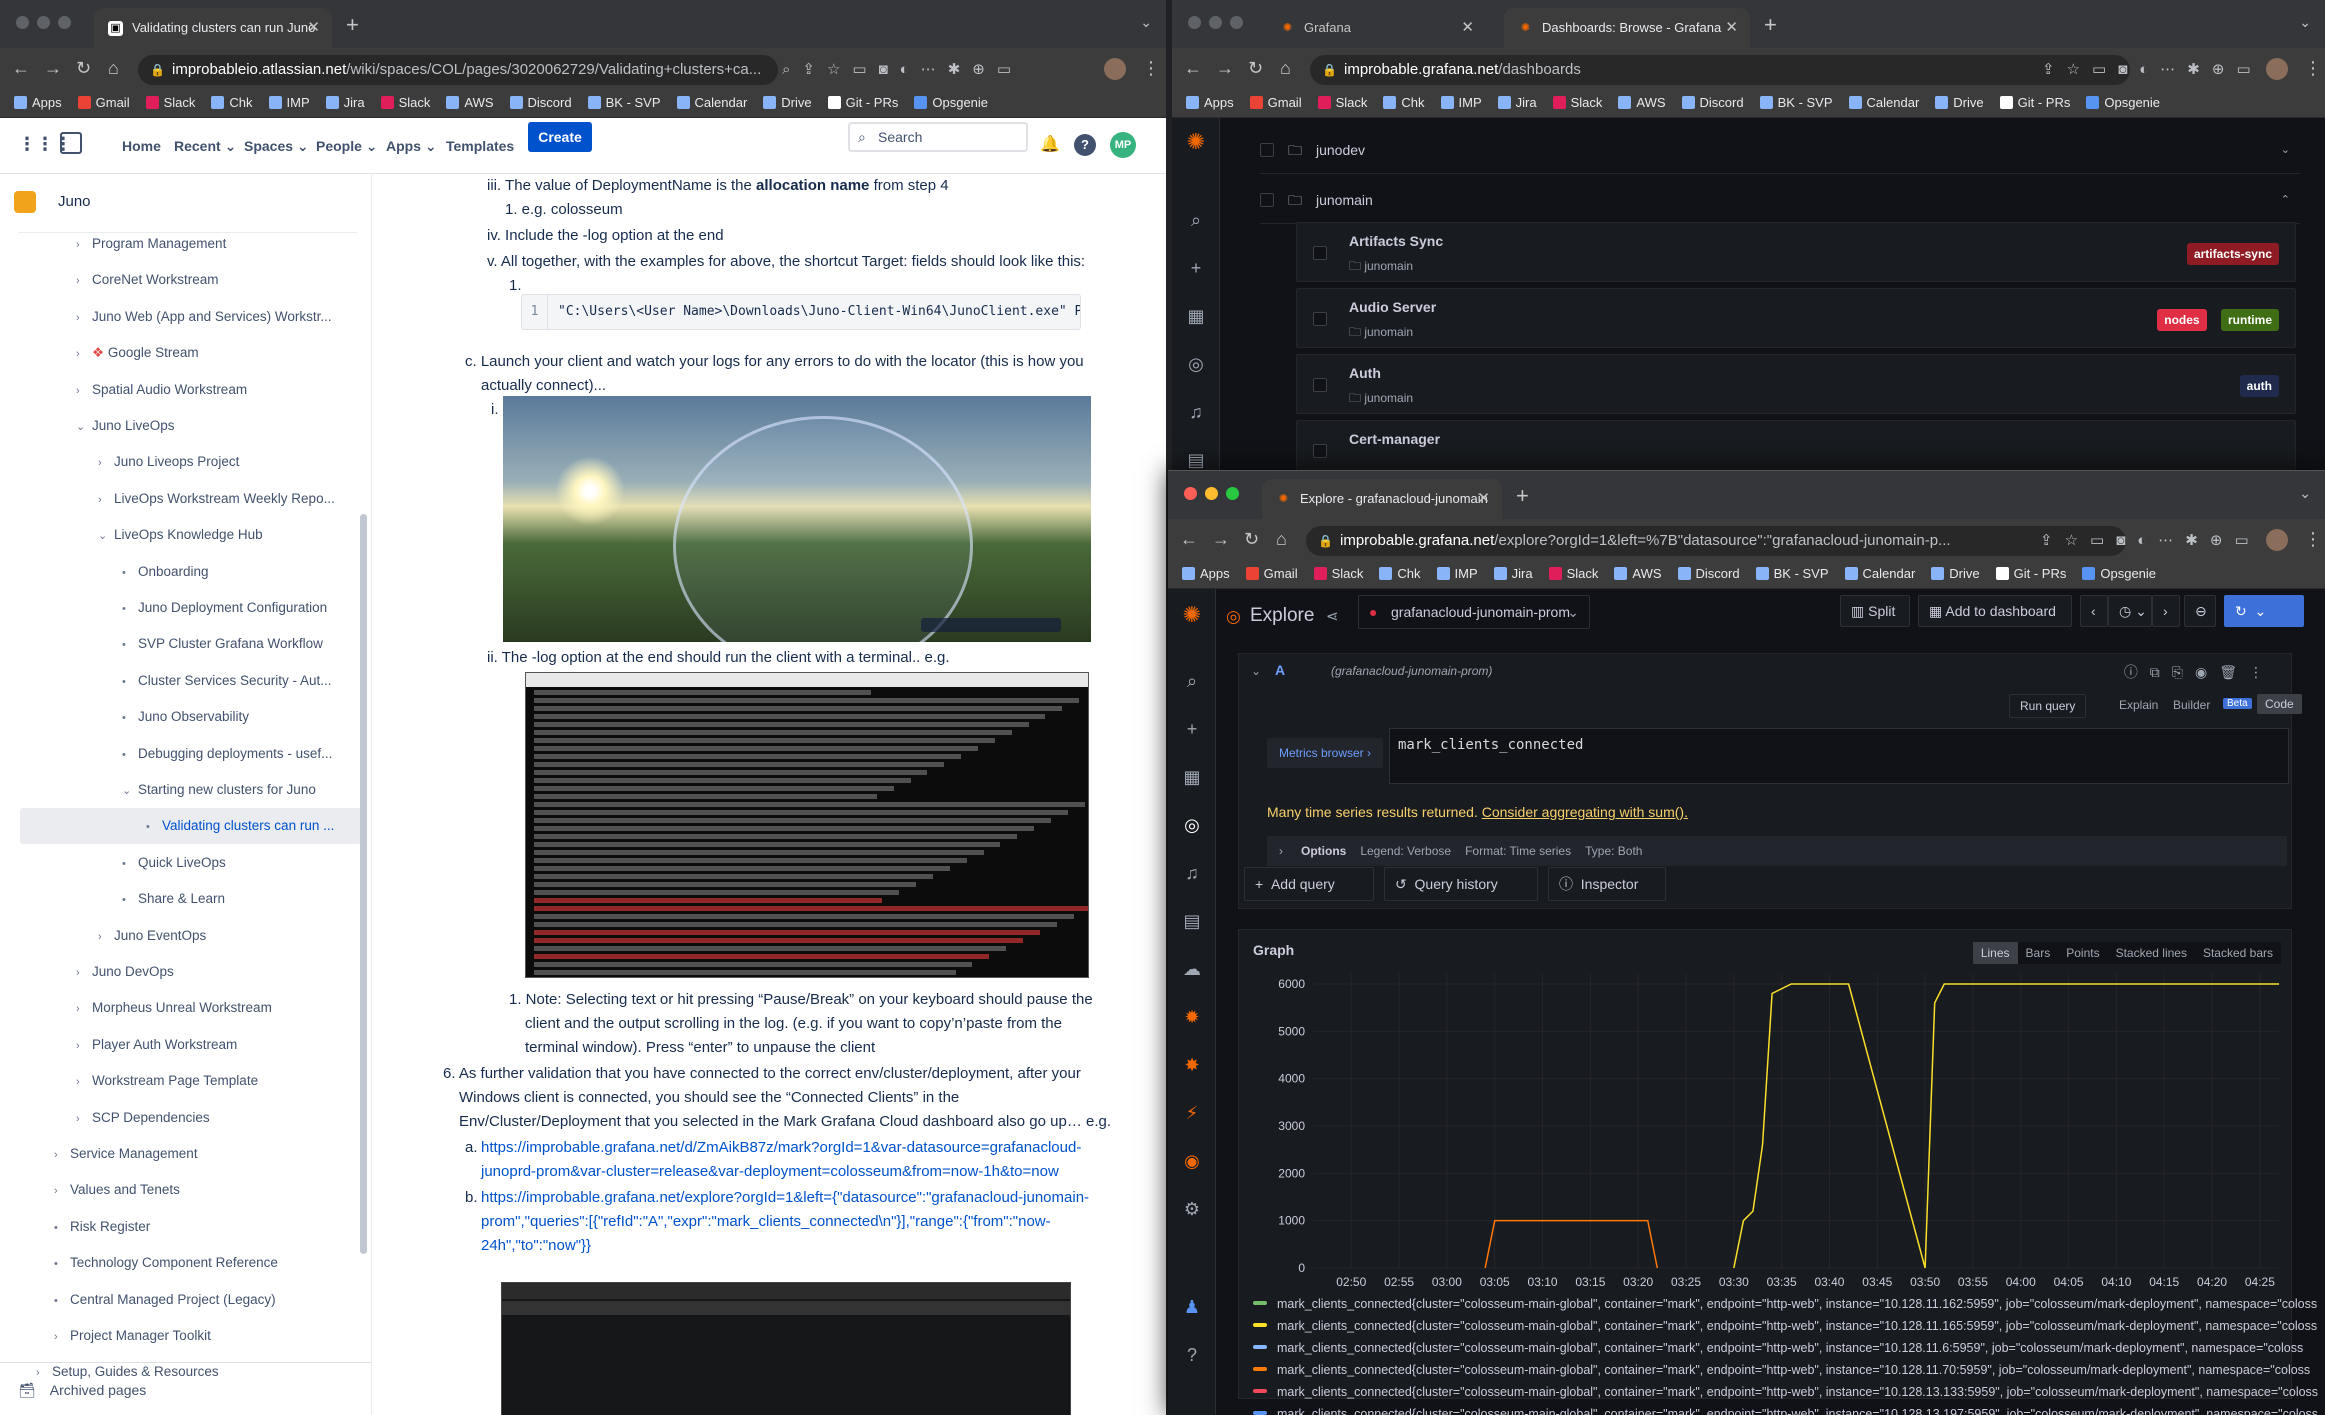  What do you see at coordinates (1325, 753) in the screenshot?
I see `metrics-browser-button: Metrics browser ›` at bounding box center [1325, 753].